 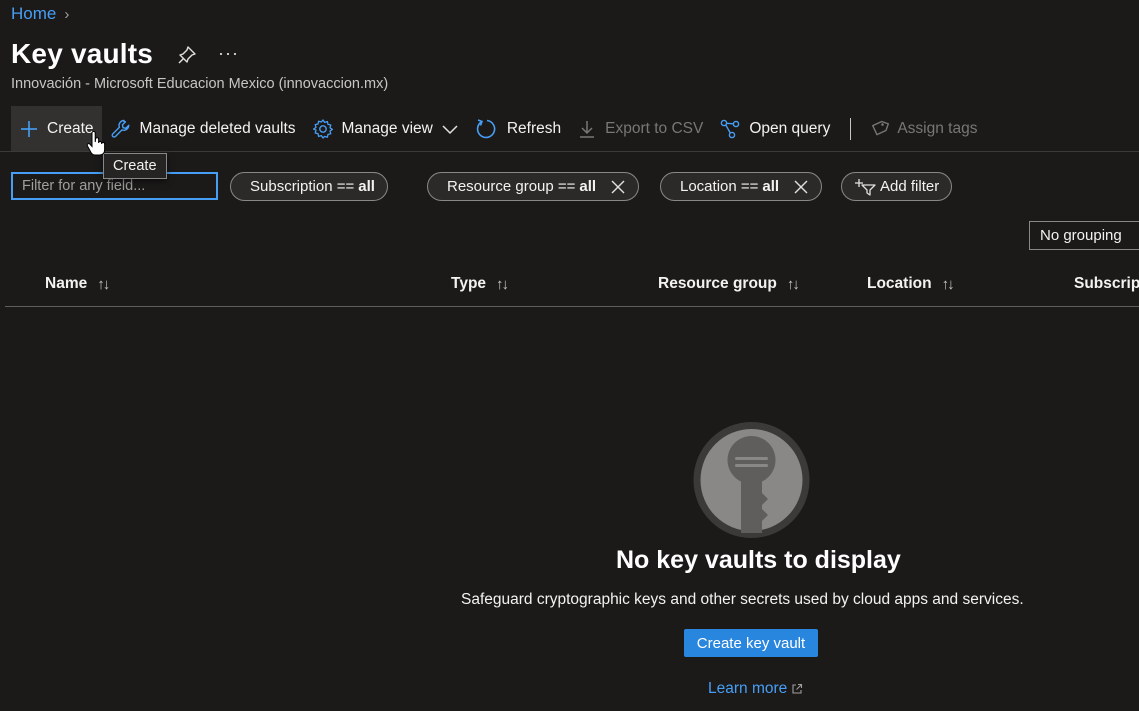 What do you see at coordinates (730, 129) in the screenshot?
I see `query-icon` at bounding box center [730, 129].